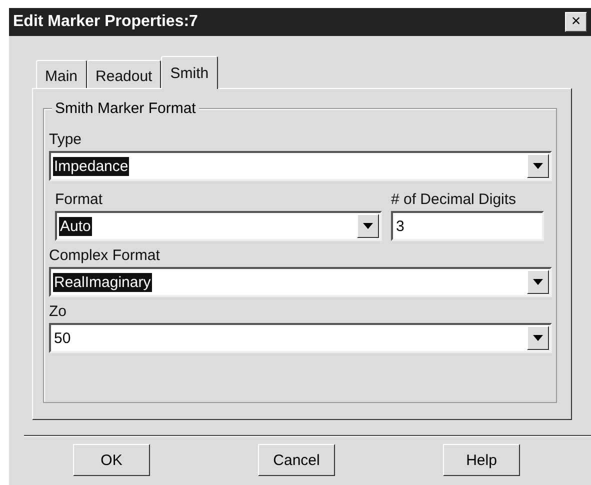 This screenshot has height=485, width=591. I want to click on field-label: Format, so click(79, 199).